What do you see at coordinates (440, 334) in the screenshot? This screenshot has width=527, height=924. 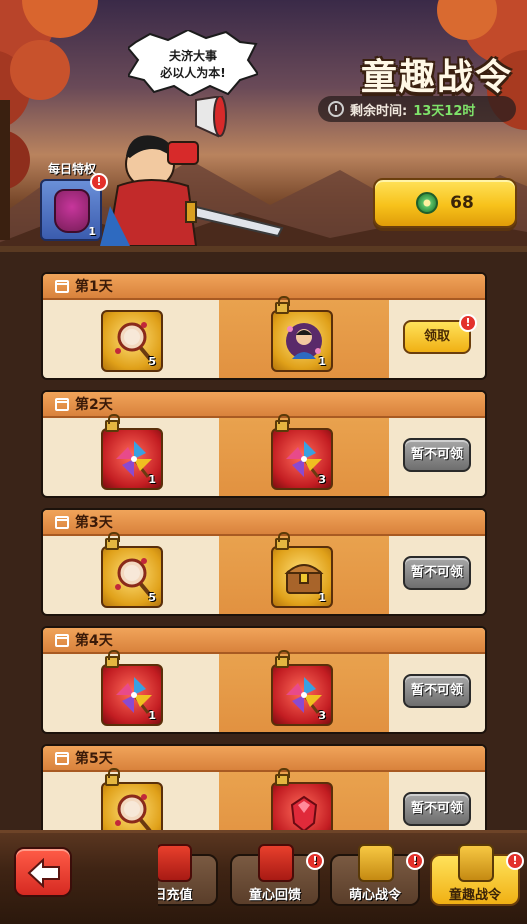 I see `claim-button: 领取!` at bounding box center [440, 334].